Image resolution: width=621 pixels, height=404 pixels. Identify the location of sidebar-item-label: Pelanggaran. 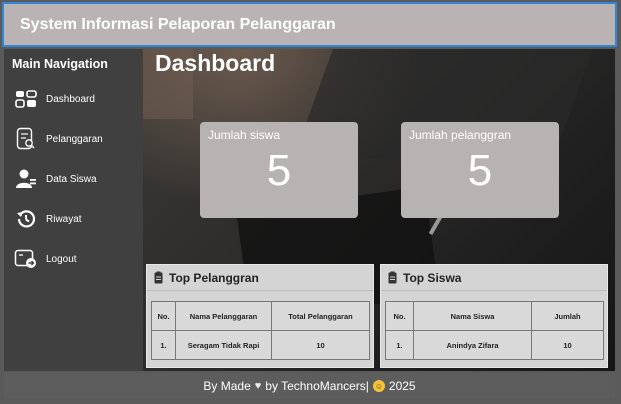
(74, 139).